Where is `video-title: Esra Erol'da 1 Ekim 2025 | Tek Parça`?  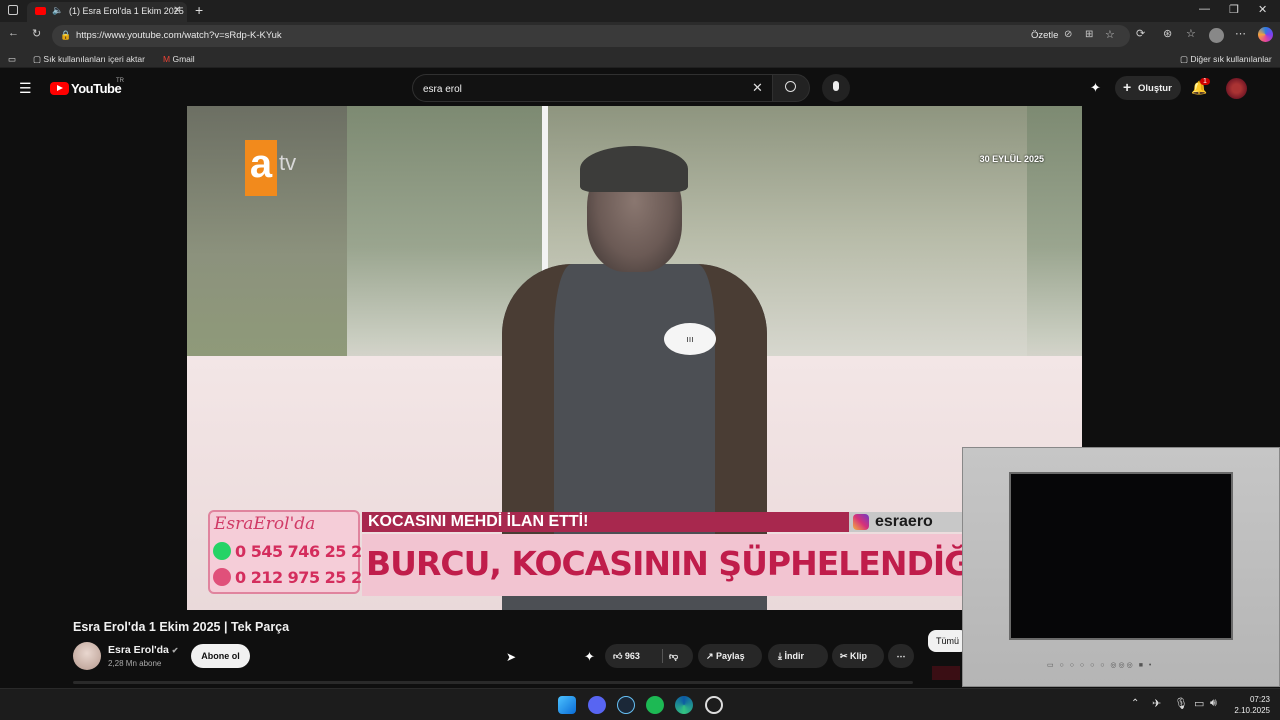
video-title: Esra Erol'da 1 Ekim 2025 | Tek Parça is located at coordinates (181, 627).